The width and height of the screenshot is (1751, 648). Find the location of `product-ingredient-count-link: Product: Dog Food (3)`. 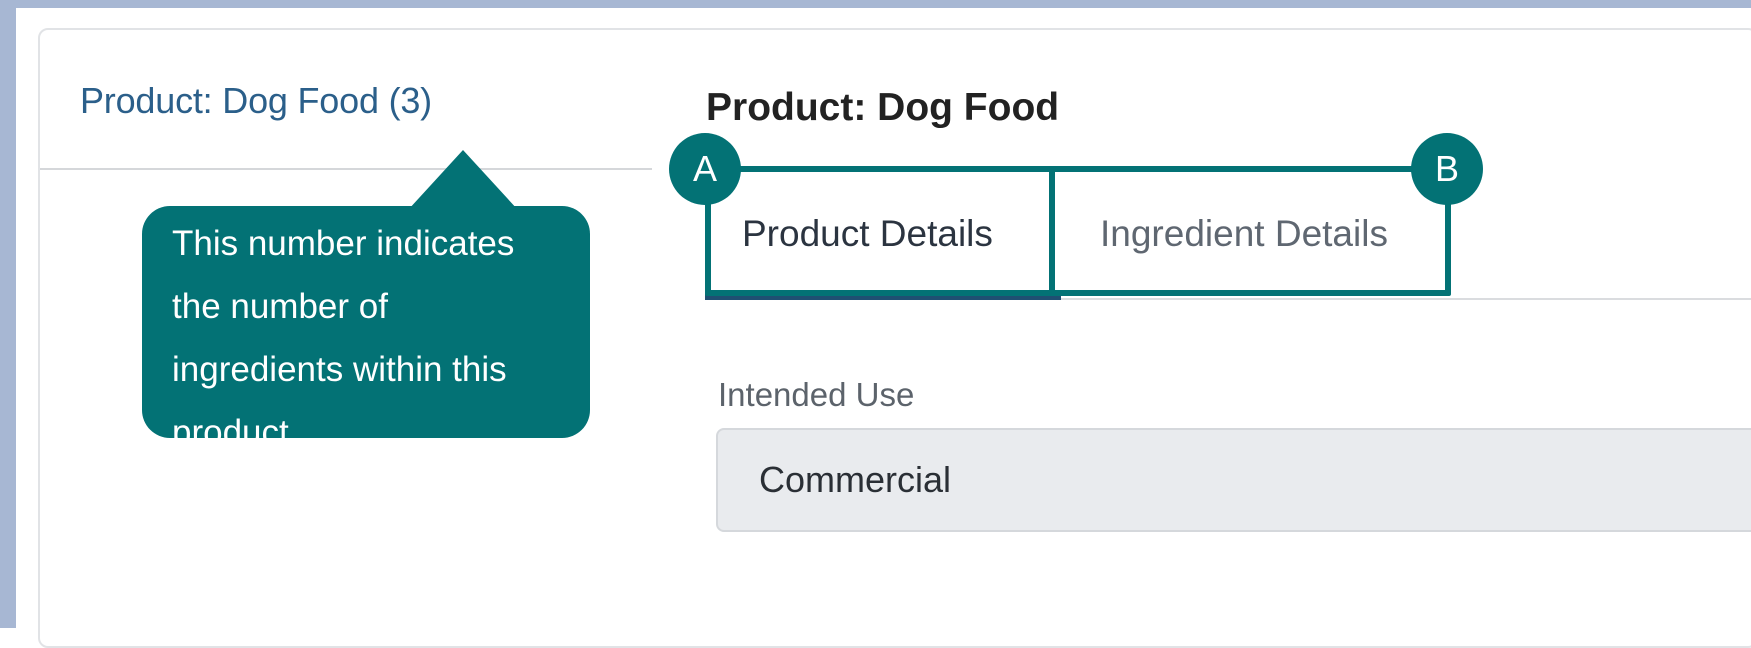

product-ingredient-count-link: Product: Dog Food (3) is located at coordinates (256, 101).